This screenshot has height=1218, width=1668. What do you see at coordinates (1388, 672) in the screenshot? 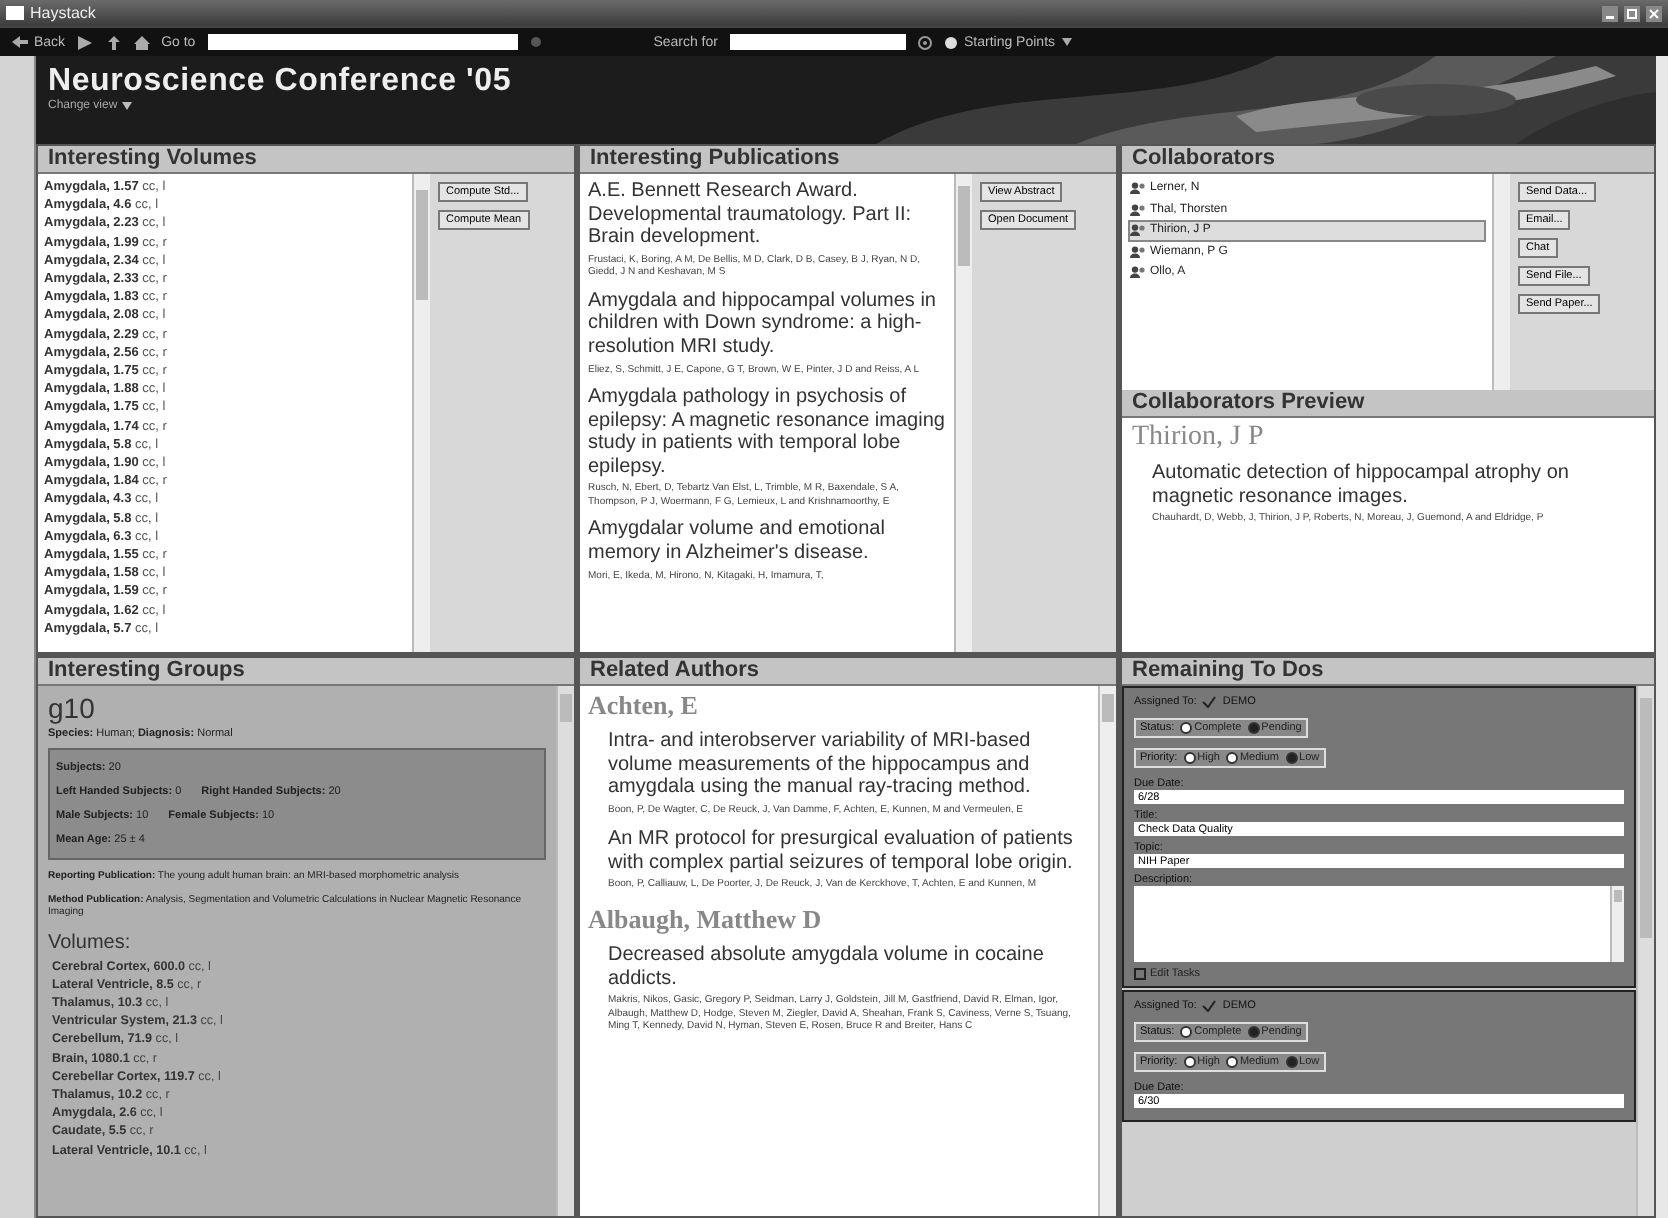
I see `panel-header: Remaining To Dos` at bounding box center [1388, 672].